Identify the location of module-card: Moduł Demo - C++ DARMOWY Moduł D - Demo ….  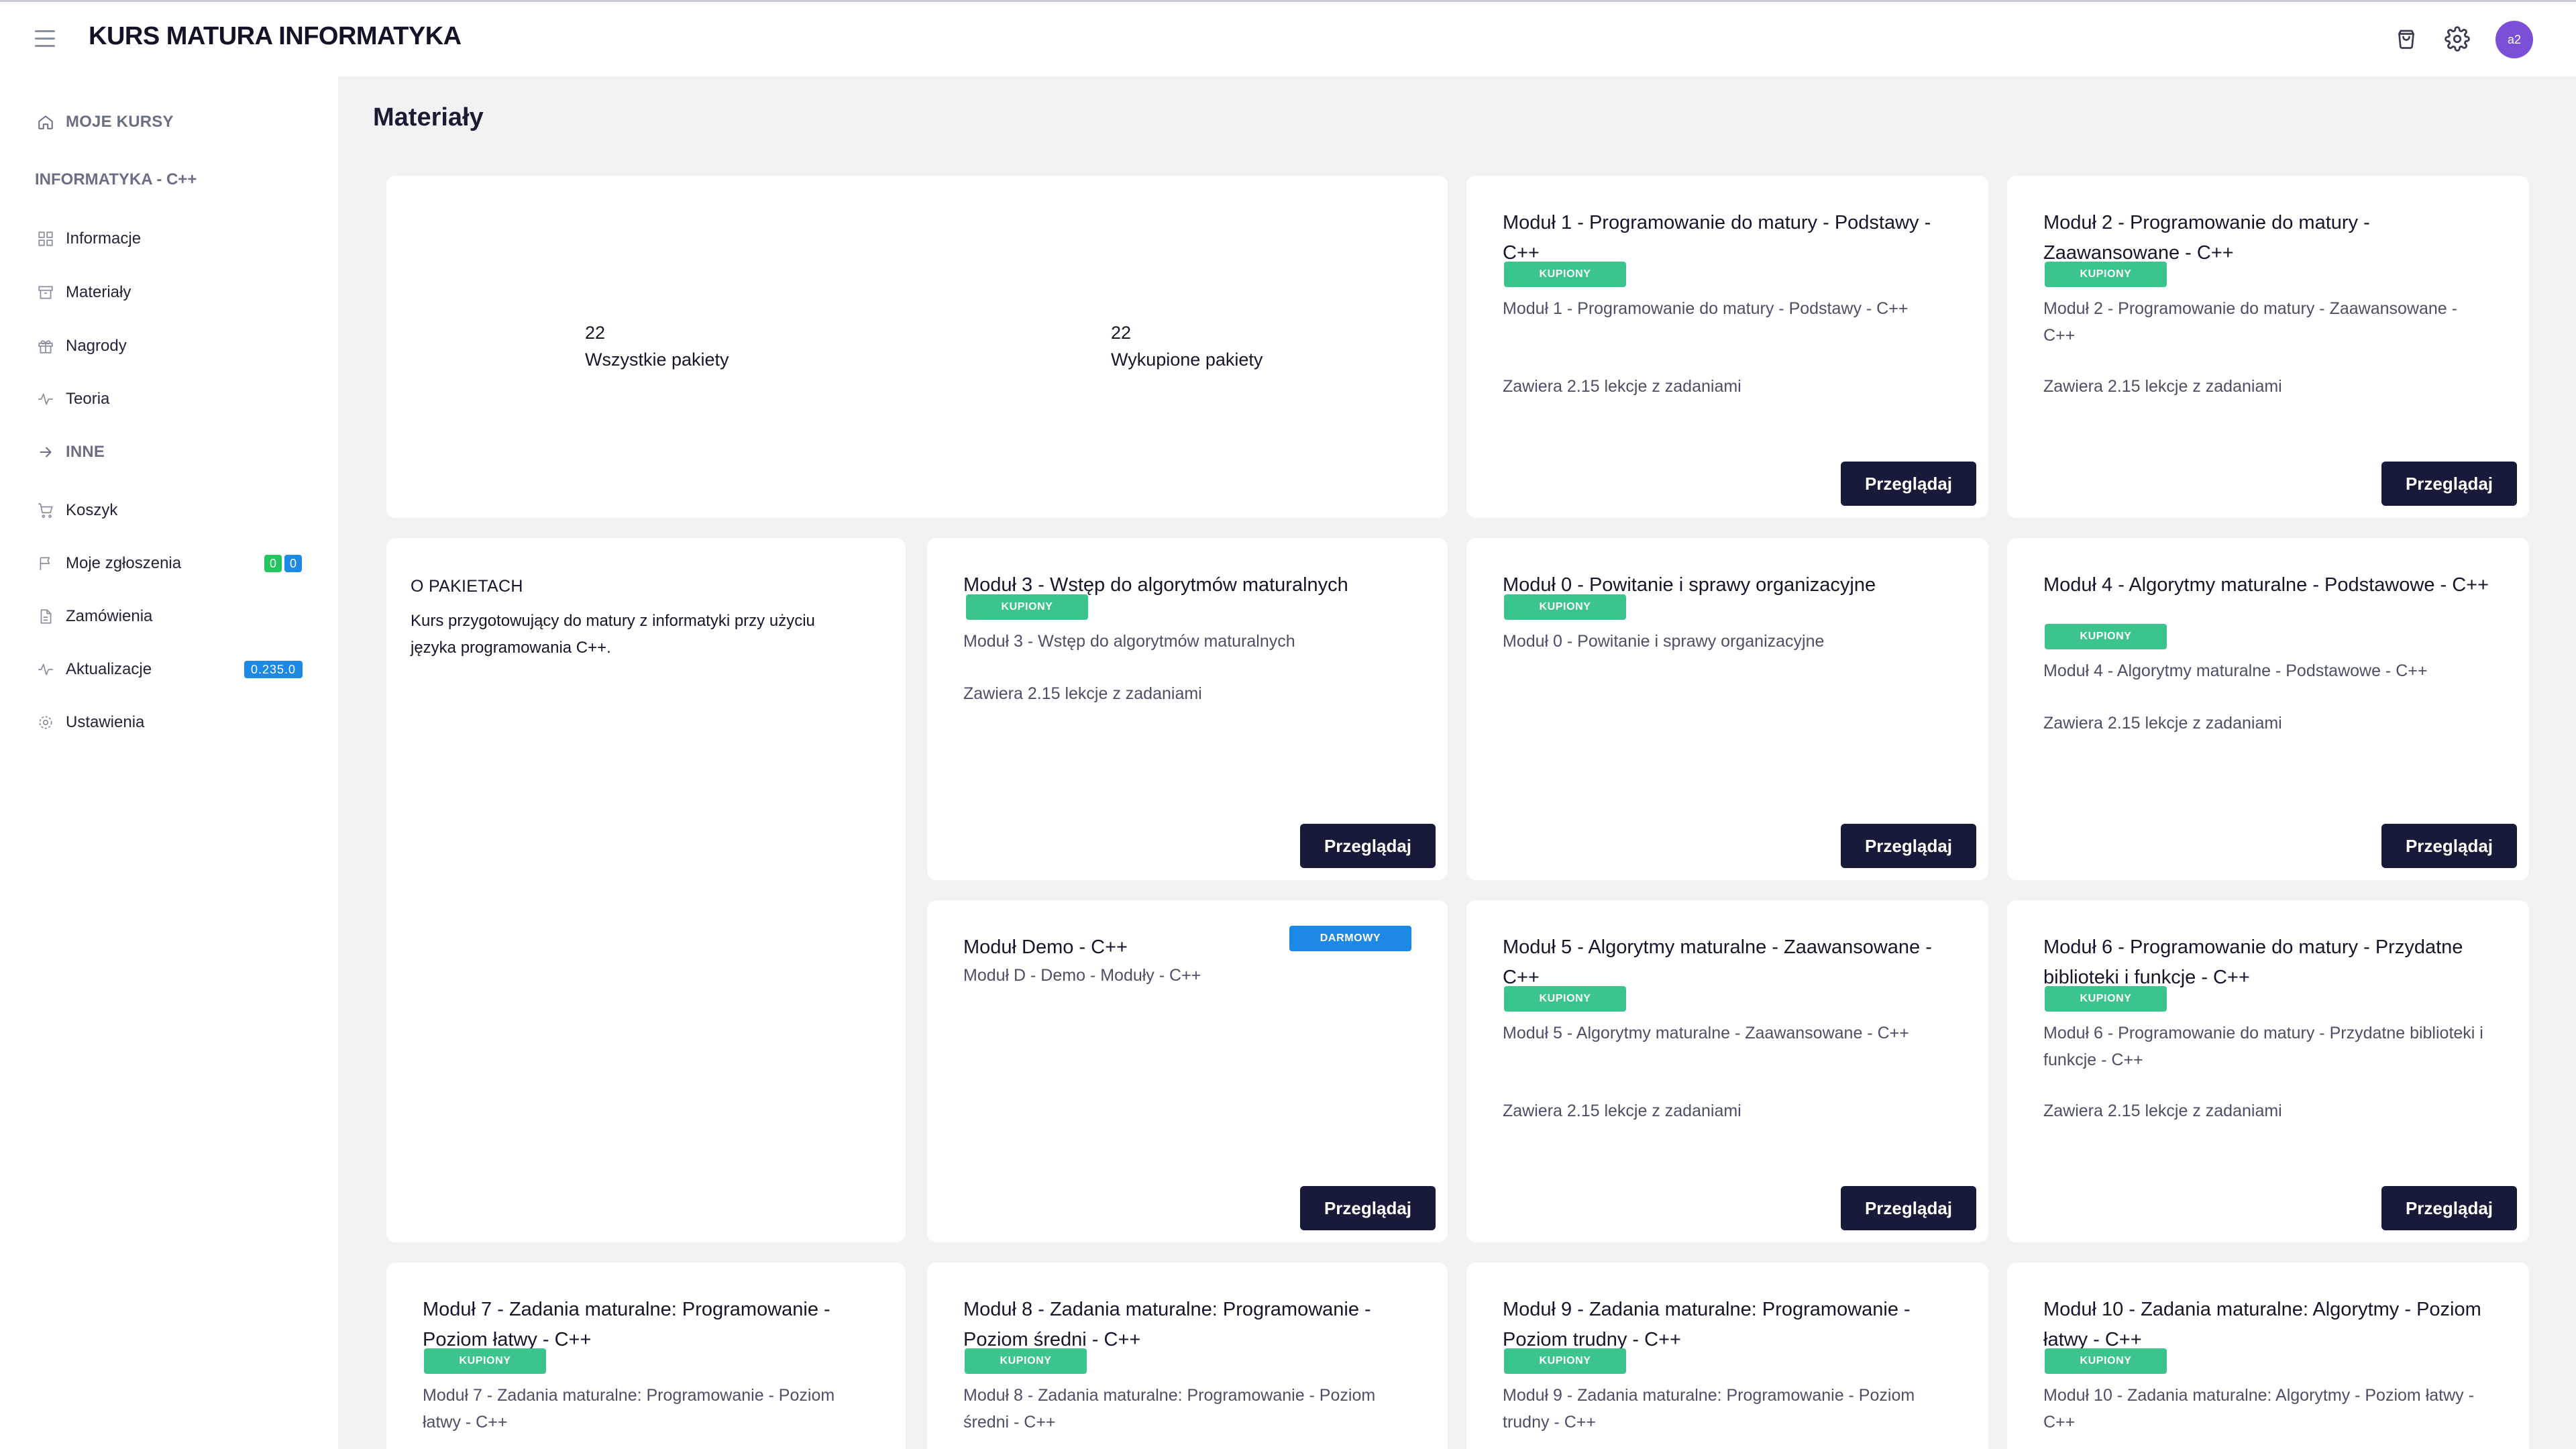
(1187, 1071).